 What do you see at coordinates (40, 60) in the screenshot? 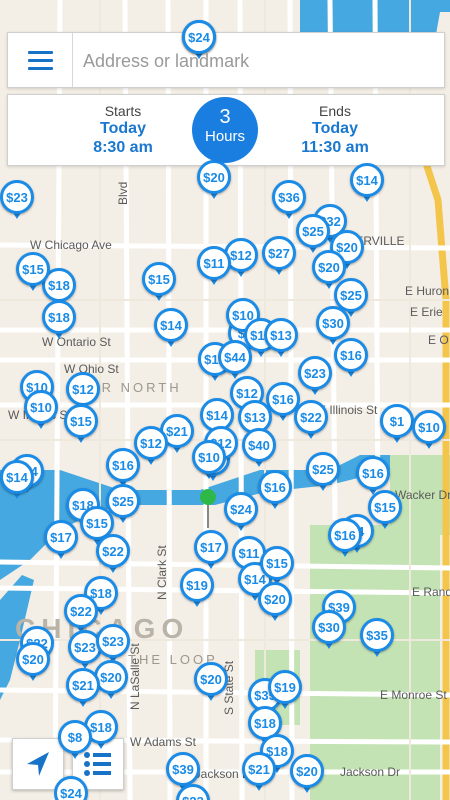
I see `hamburger-menu-icon` at bounding box center [40, 60].